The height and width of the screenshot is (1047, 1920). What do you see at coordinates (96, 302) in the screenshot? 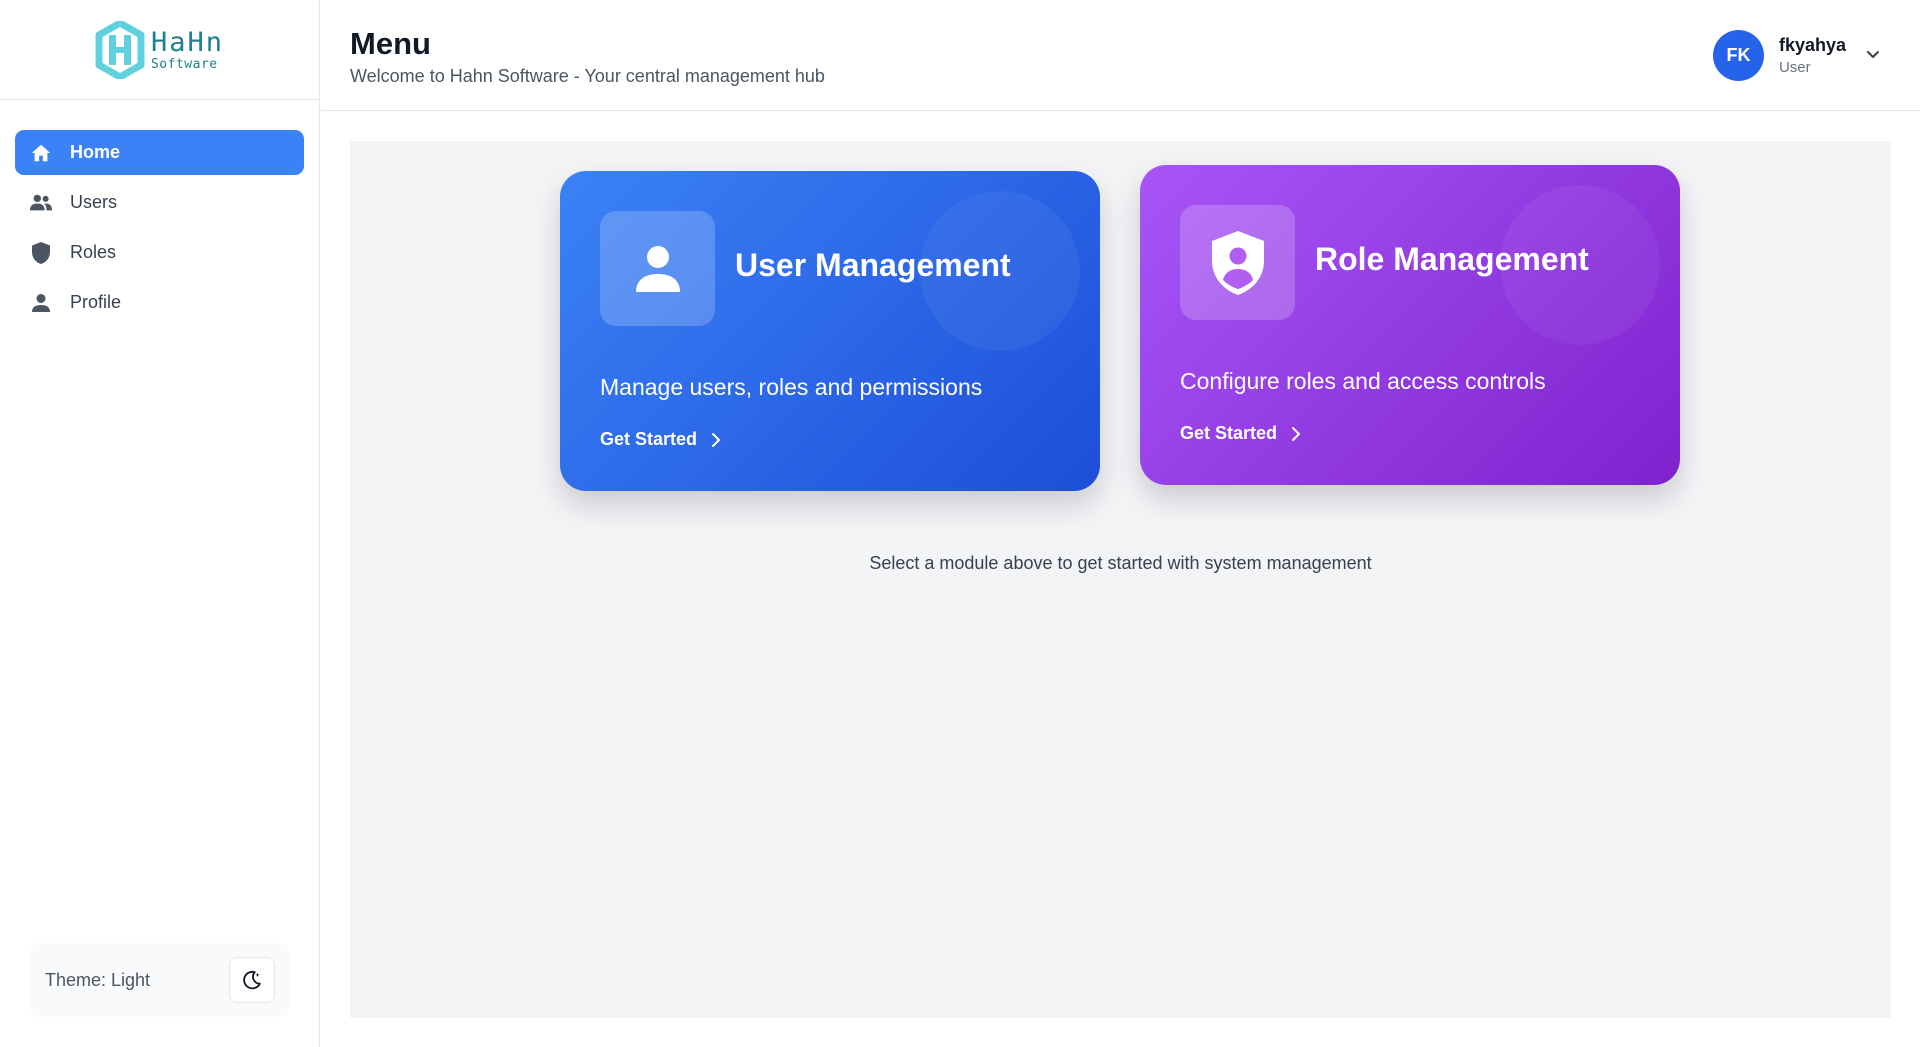
I see `sidebar-item-label: Profile` at bounding box center [96, 302].